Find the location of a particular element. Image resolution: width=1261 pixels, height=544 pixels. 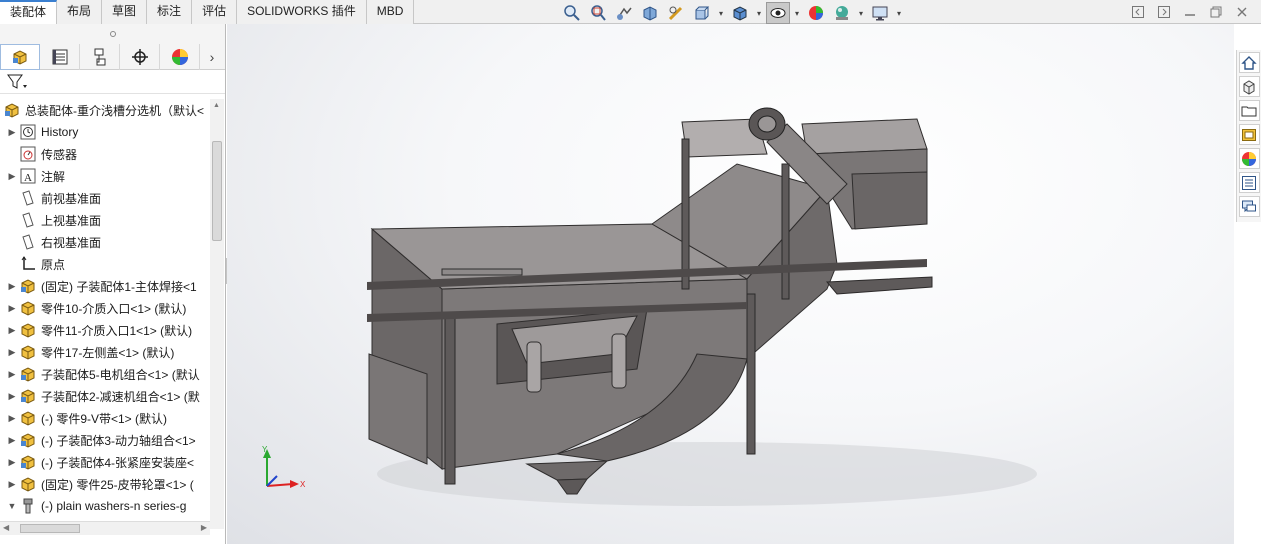

hide-show-items-icon is located at coordinates (778, 13).